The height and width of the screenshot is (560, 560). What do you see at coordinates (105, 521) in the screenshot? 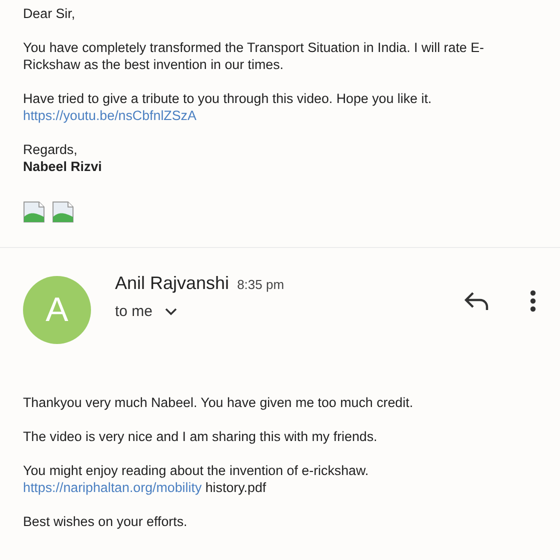
I see `body-text: Best wishes on your efforts.` at bounding box center [105, 521].